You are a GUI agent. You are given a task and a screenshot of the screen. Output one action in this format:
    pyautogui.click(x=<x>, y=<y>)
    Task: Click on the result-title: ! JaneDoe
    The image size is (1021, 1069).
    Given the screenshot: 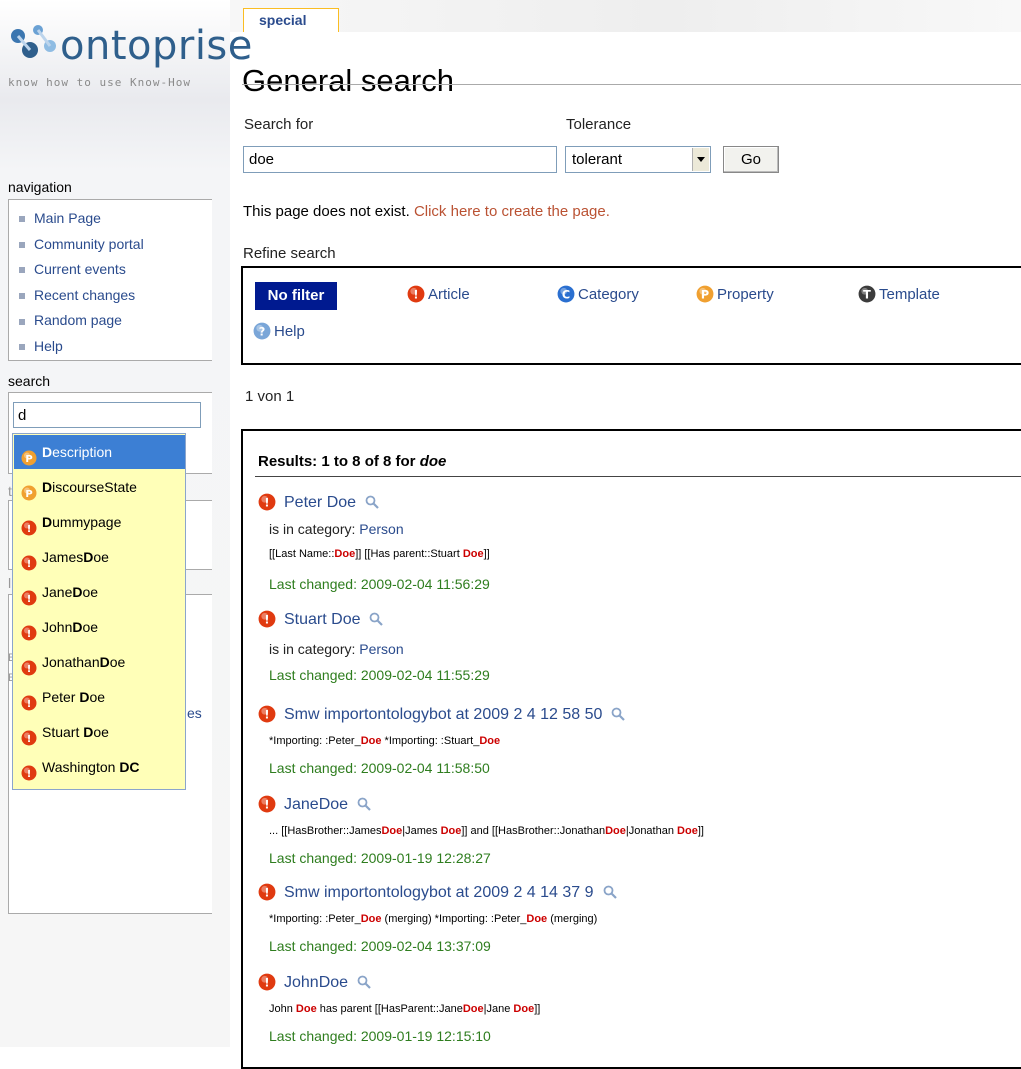 What is the action you would take?
    pyautogui.click(x=314, y=807)
    